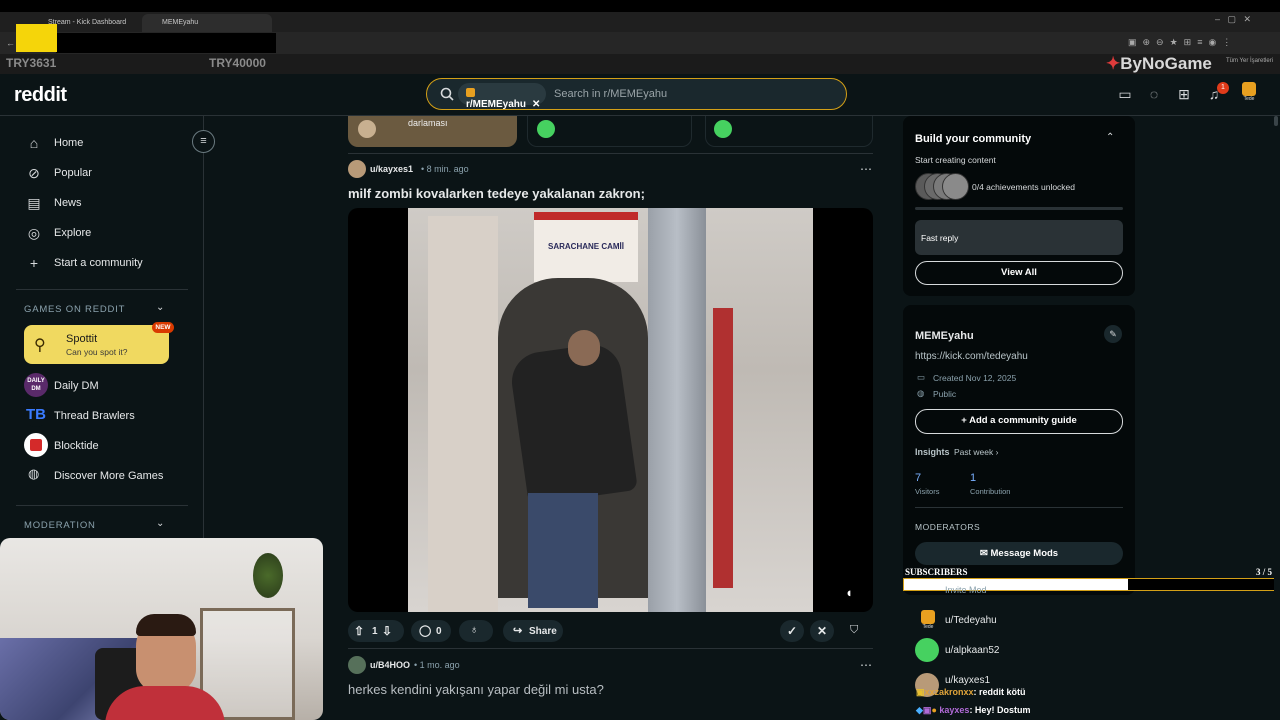  Describe the element at coordinates (849, 592) in the screenshot. I see `volume-icon: ◖` at that location.